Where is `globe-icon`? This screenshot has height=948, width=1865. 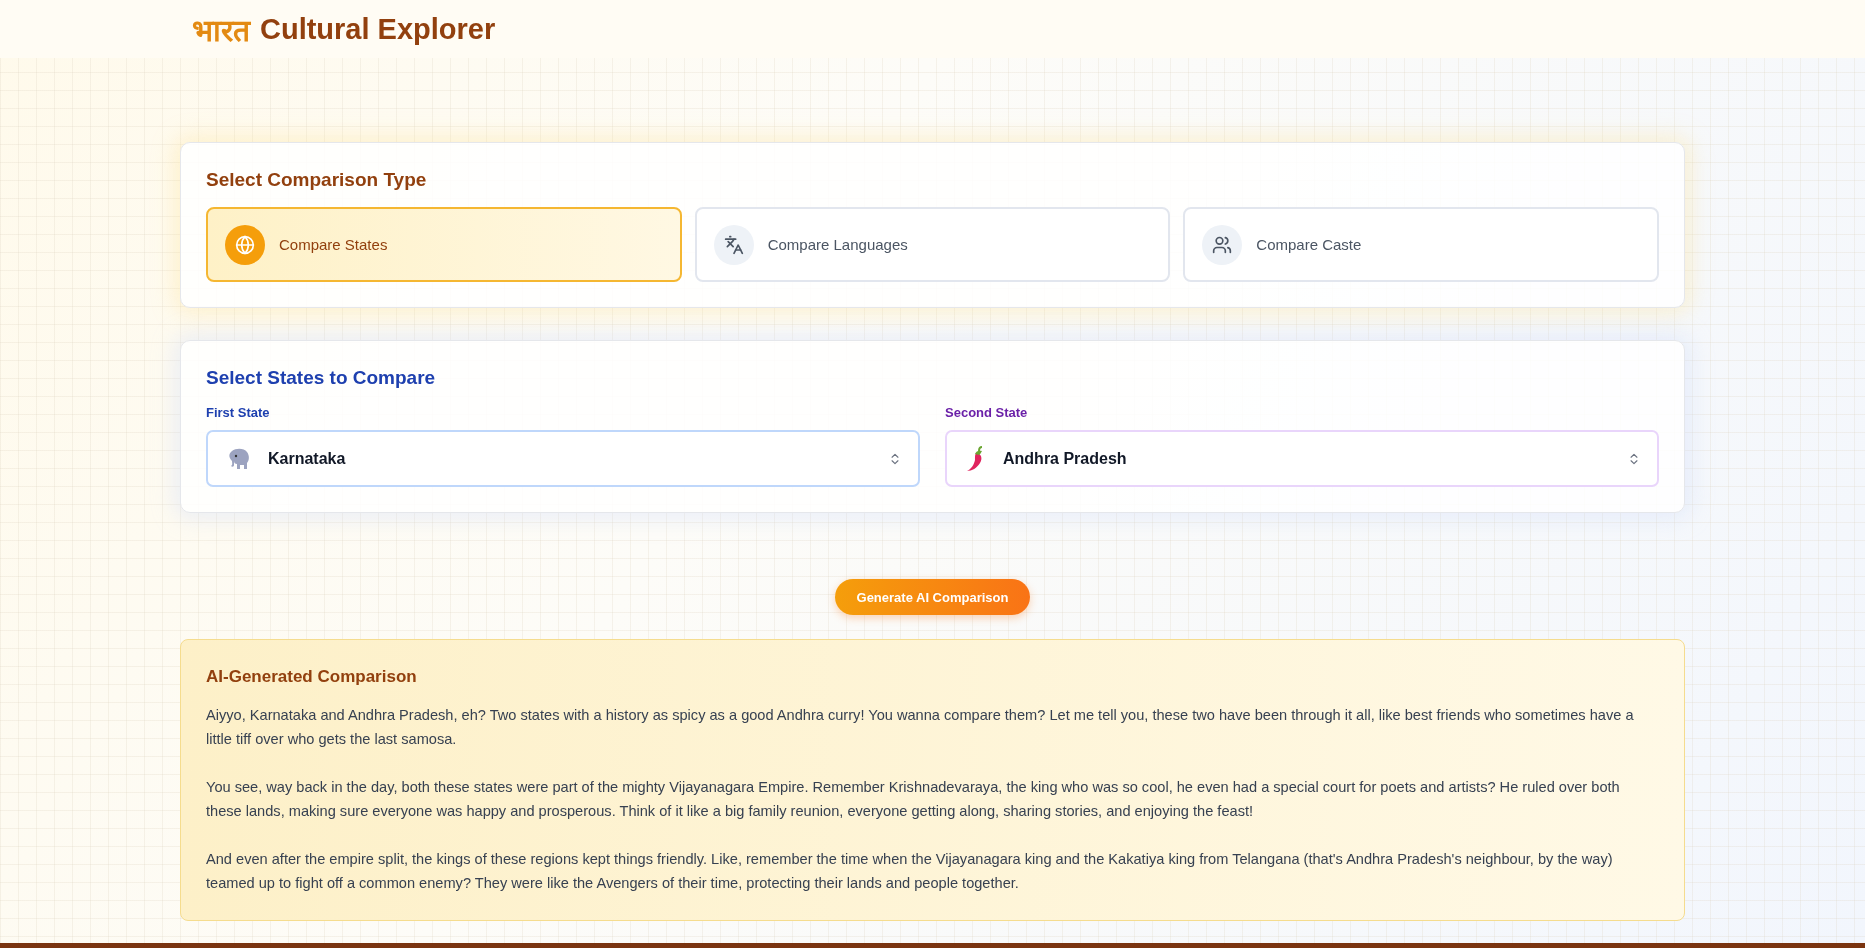 globe-icon is located at coordinates (245, 244).